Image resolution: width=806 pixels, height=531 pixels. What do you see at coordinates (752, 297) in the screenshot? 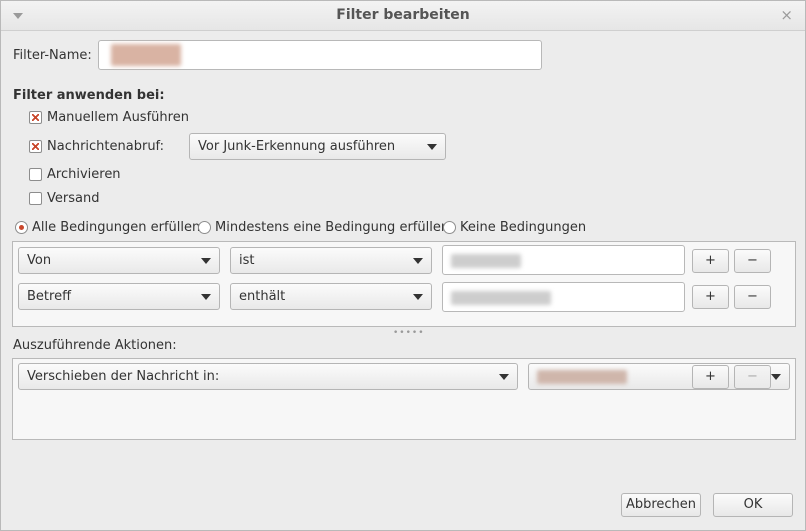
I see `condition-2-remove-button: −` at bounding box center [752, 297].